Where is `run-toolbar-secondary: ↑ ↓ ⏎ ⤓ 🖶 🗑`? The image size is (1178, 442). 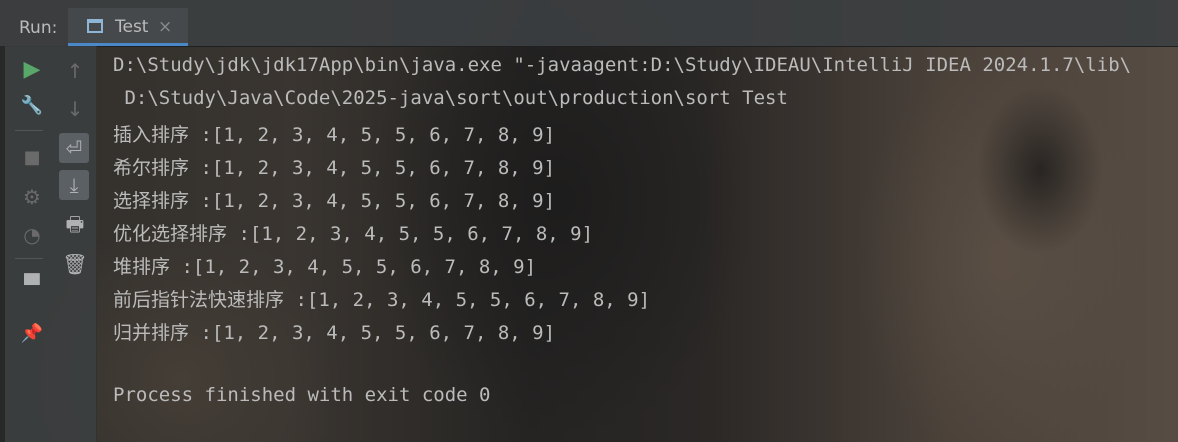 run-toolbar-secondary: ↑ ↓ ⏎ ⤓ 🖶 🗑 is located at coordinates (73, 244).